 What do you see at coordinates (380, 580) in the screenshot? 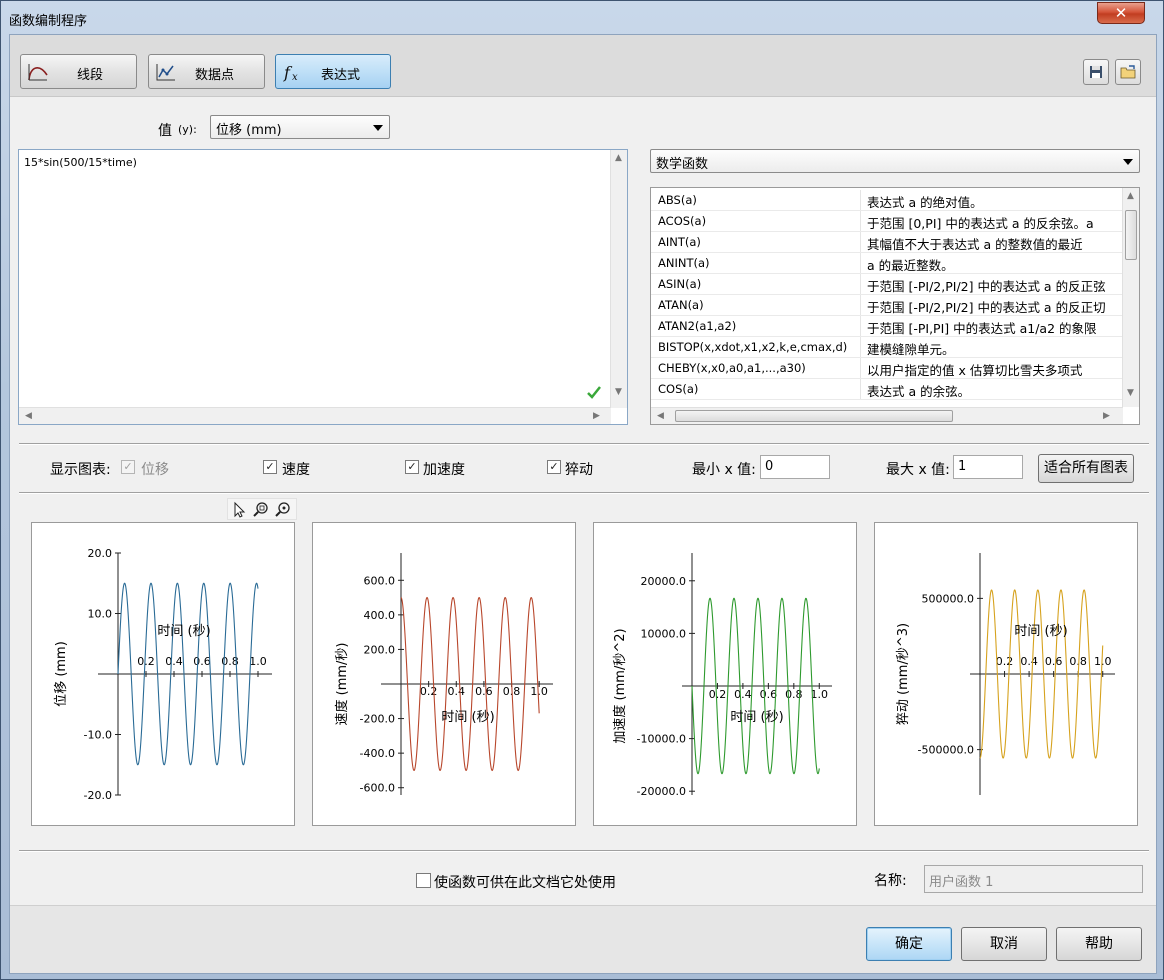
I see `y-tick-label: 600.0` at bounding box center [380, 580].